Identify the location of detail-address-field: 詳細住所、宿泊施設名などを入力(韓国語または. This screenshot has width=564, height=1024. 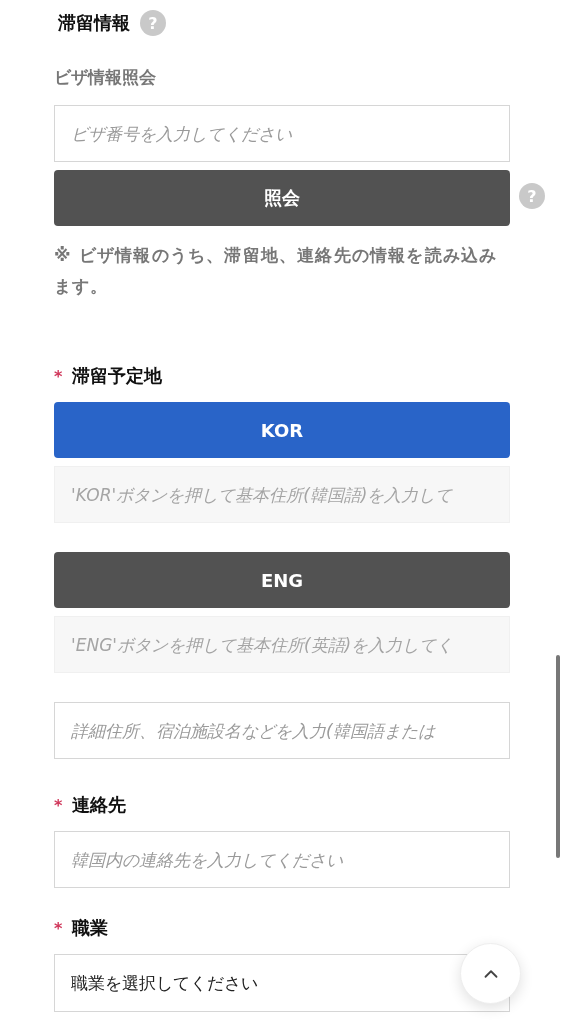
(282, 730).